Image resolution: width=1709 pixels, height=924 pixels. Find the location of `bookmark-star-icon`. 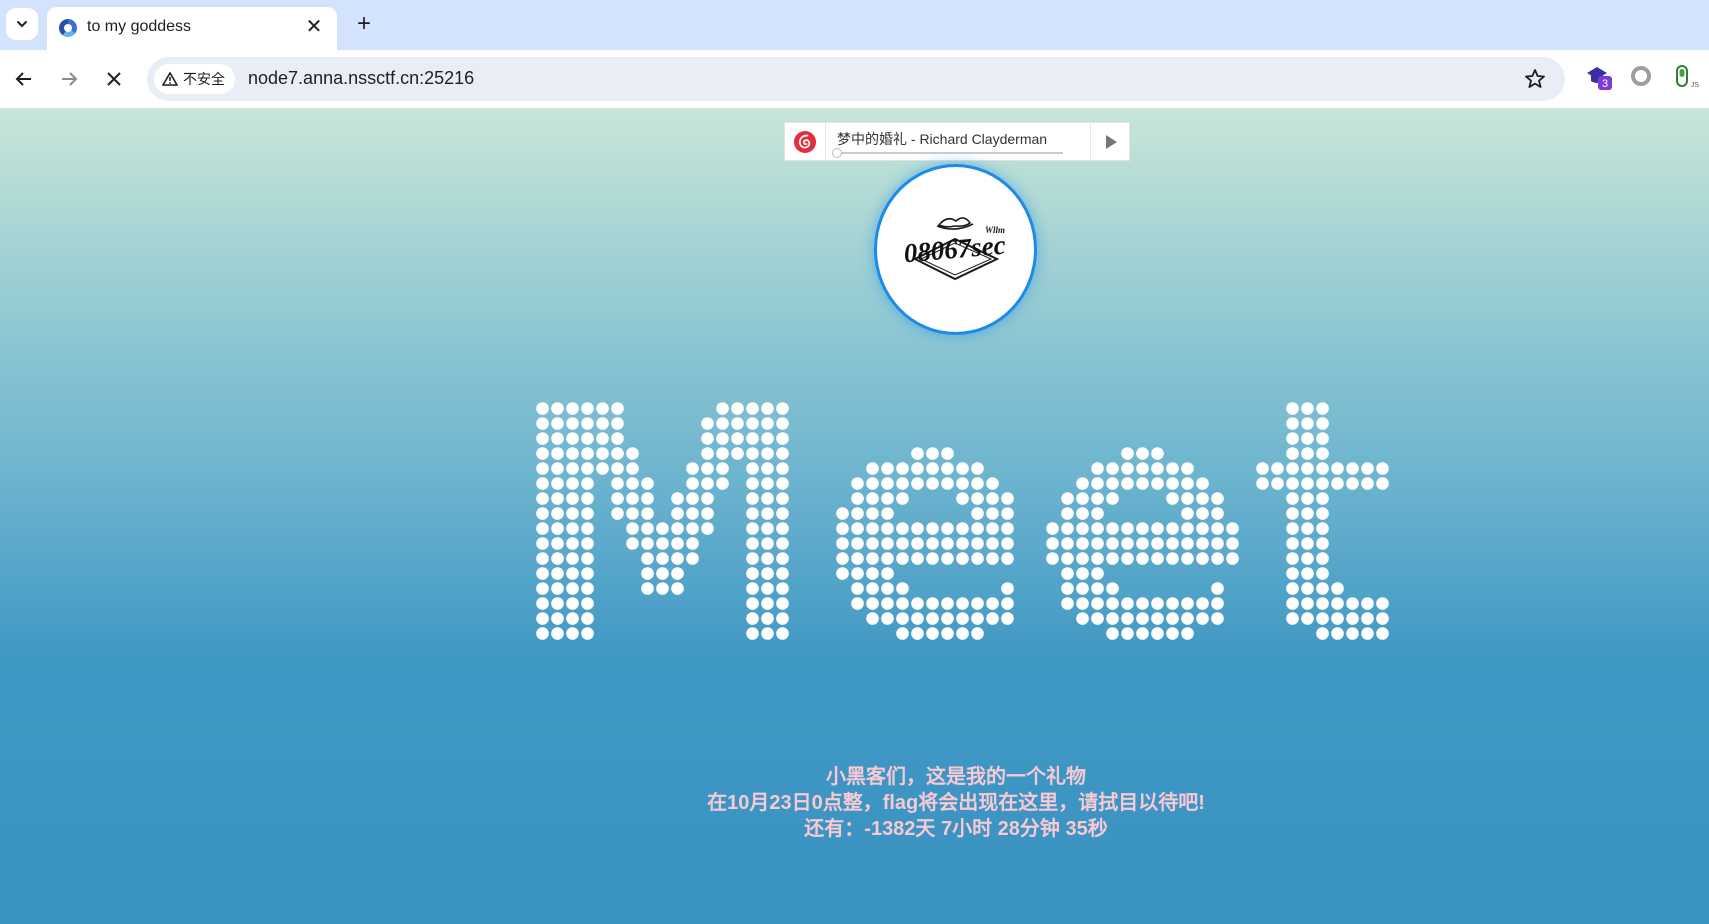

bookmark-star-icon is located at coordinates (1535, 79).